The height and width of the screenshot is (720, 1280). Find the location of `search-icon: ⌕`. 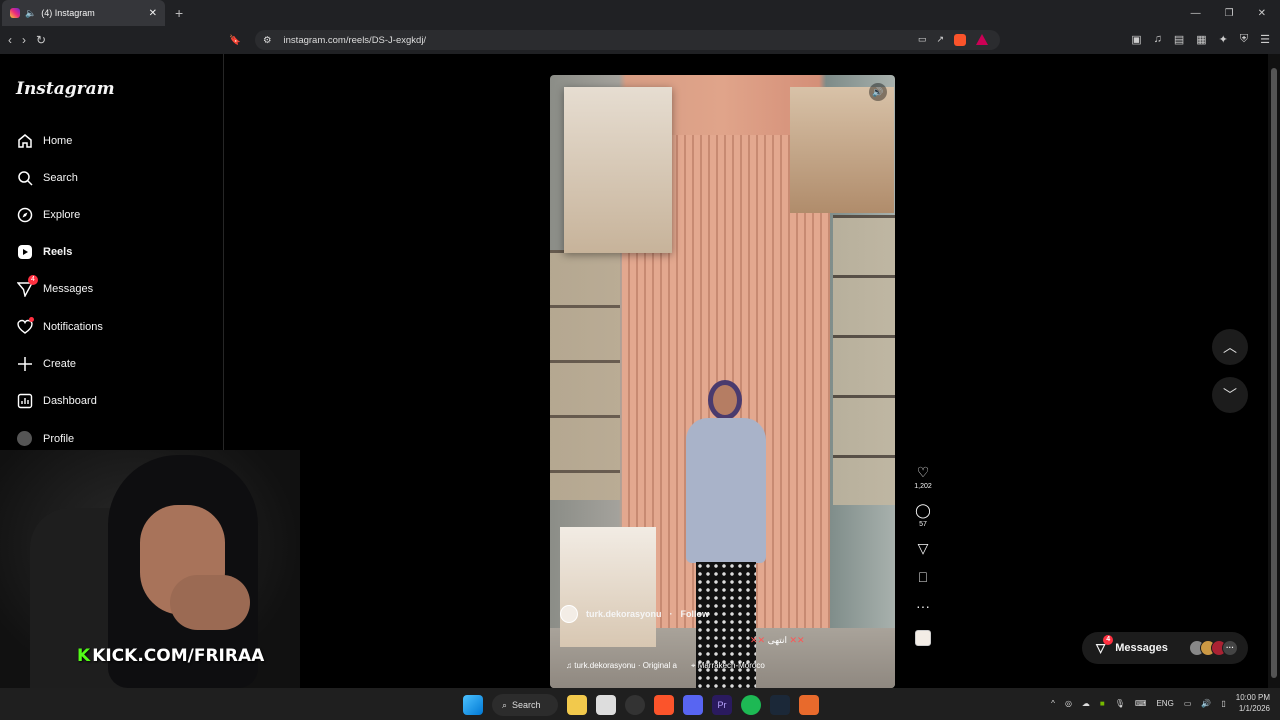

search-icon: ⌕ is located at coordinates (505, 704).